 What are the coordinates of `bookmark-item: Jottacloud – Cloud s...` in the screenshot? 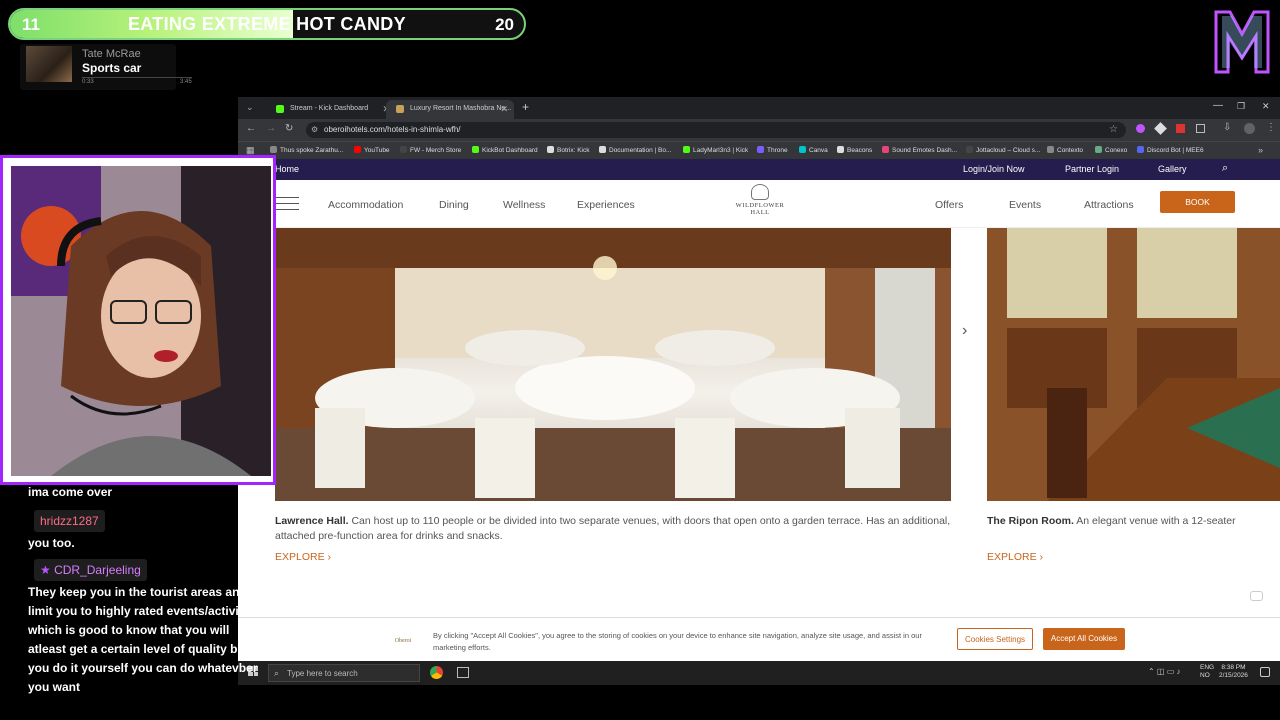 It's located at (1003, 150).